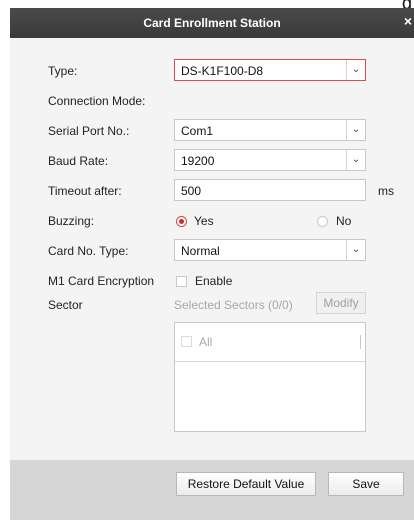 The width and height of the screenshot is (414, 520). What do you see at coordinates (341, 303) in the screenshot?
I see `modify-button: Modify` at bounding box center [341, 303].